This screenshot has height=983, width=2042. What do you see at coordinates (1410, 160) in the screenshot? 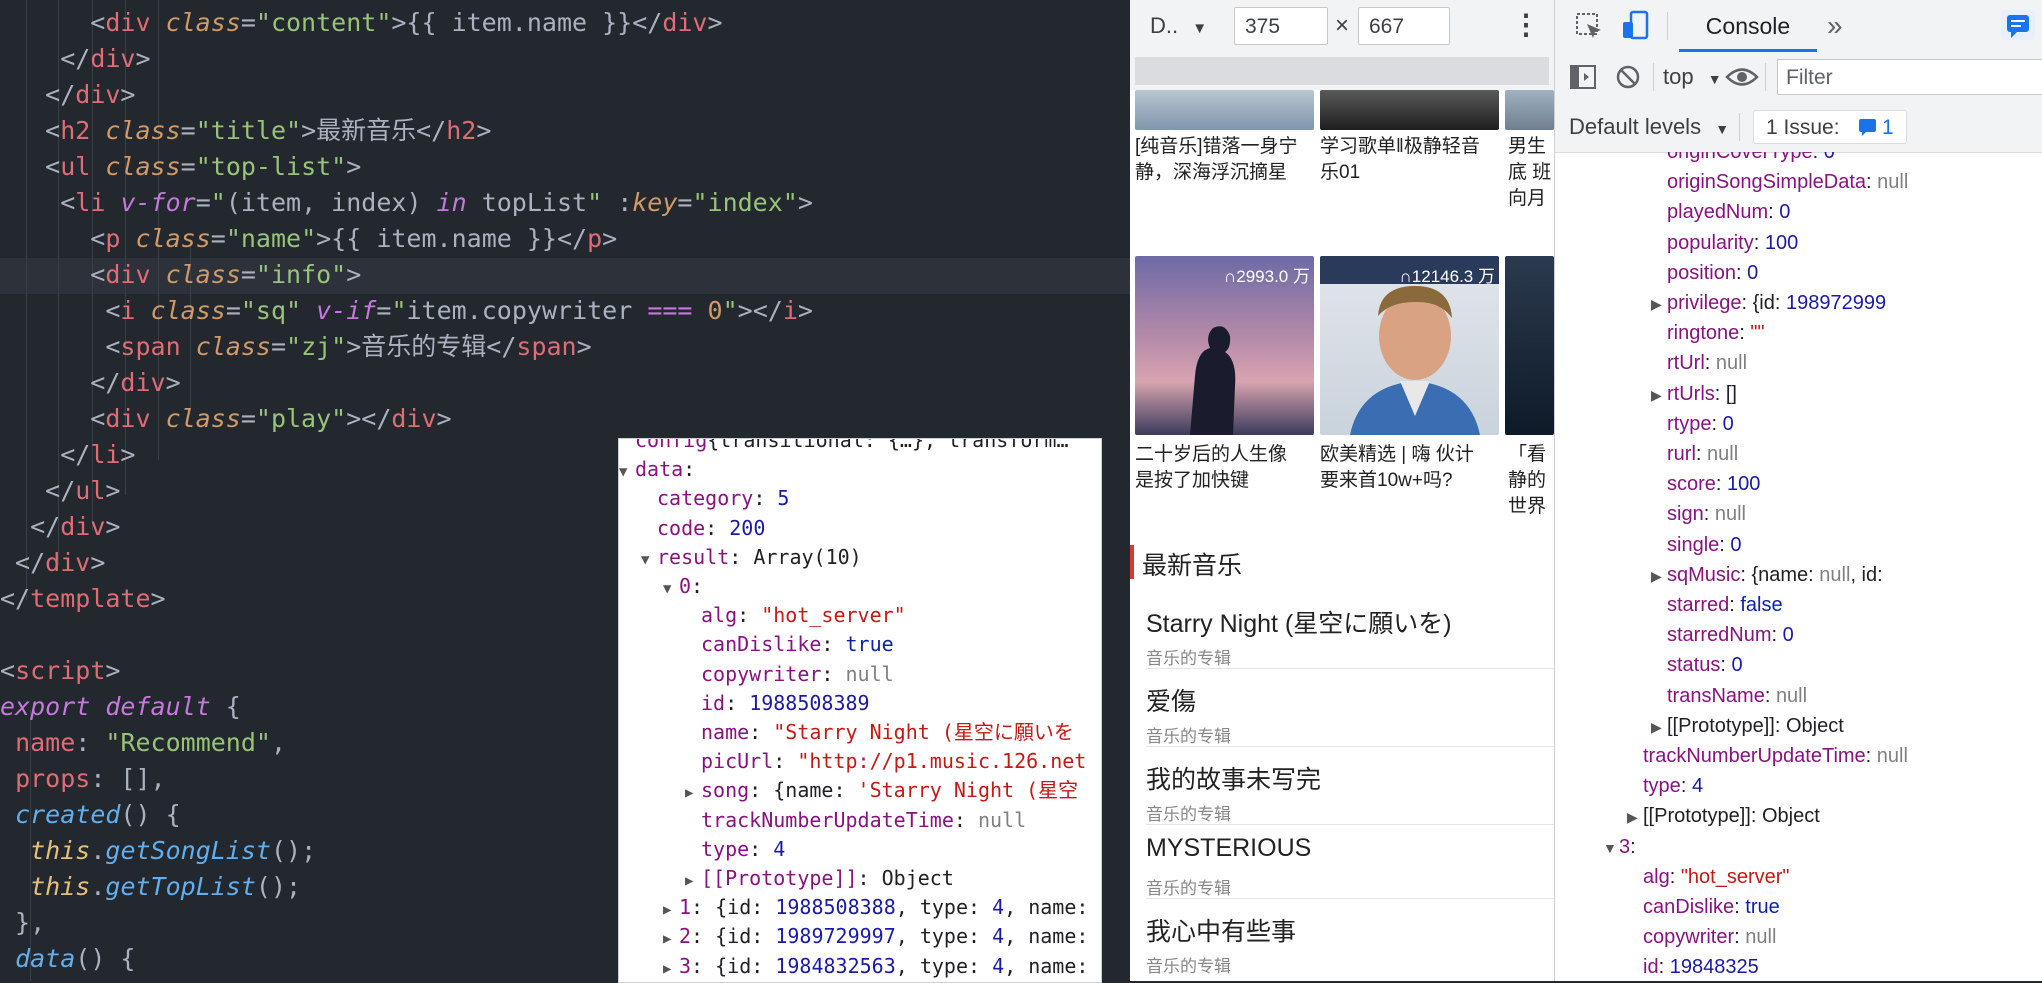
I see `playlist-title: 学习歌单‖极静轻音 乐01` at bounding box center [1410, 160].